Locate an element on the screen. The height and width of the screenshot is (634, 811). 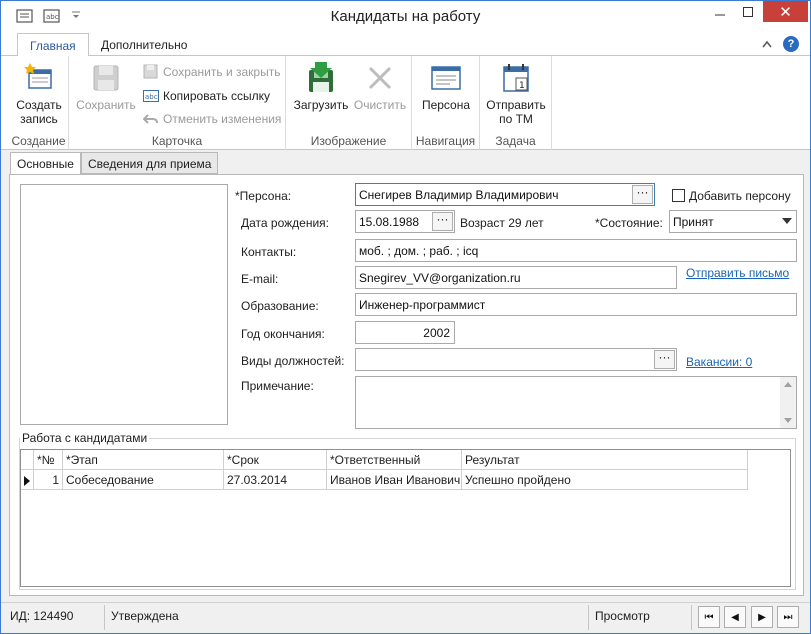
collapse-ribbon-icon is located at coordinates (767, 45).